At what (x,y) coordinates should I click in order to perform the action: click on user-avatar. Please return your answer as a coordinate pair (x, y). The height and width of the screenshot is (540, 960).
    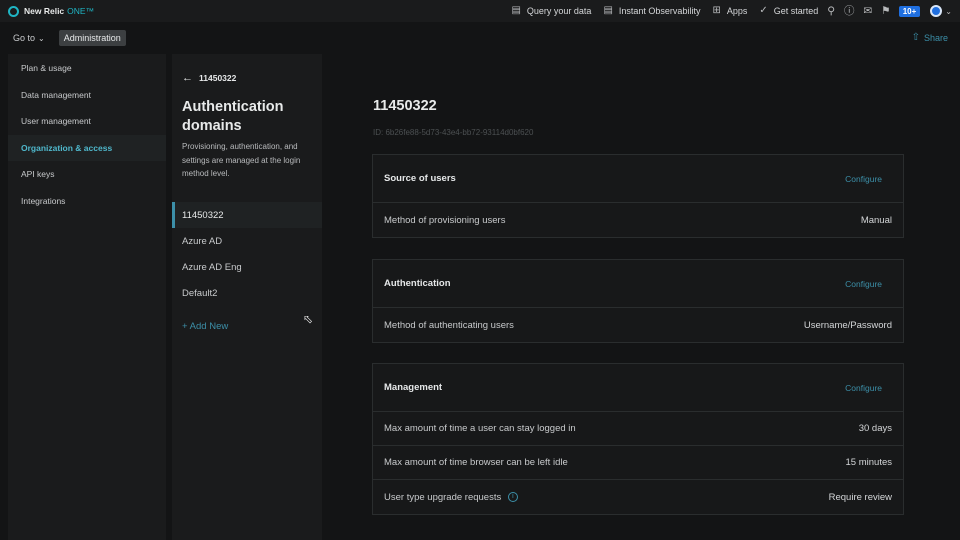
    Looking at the image, I should click on (936, 11).